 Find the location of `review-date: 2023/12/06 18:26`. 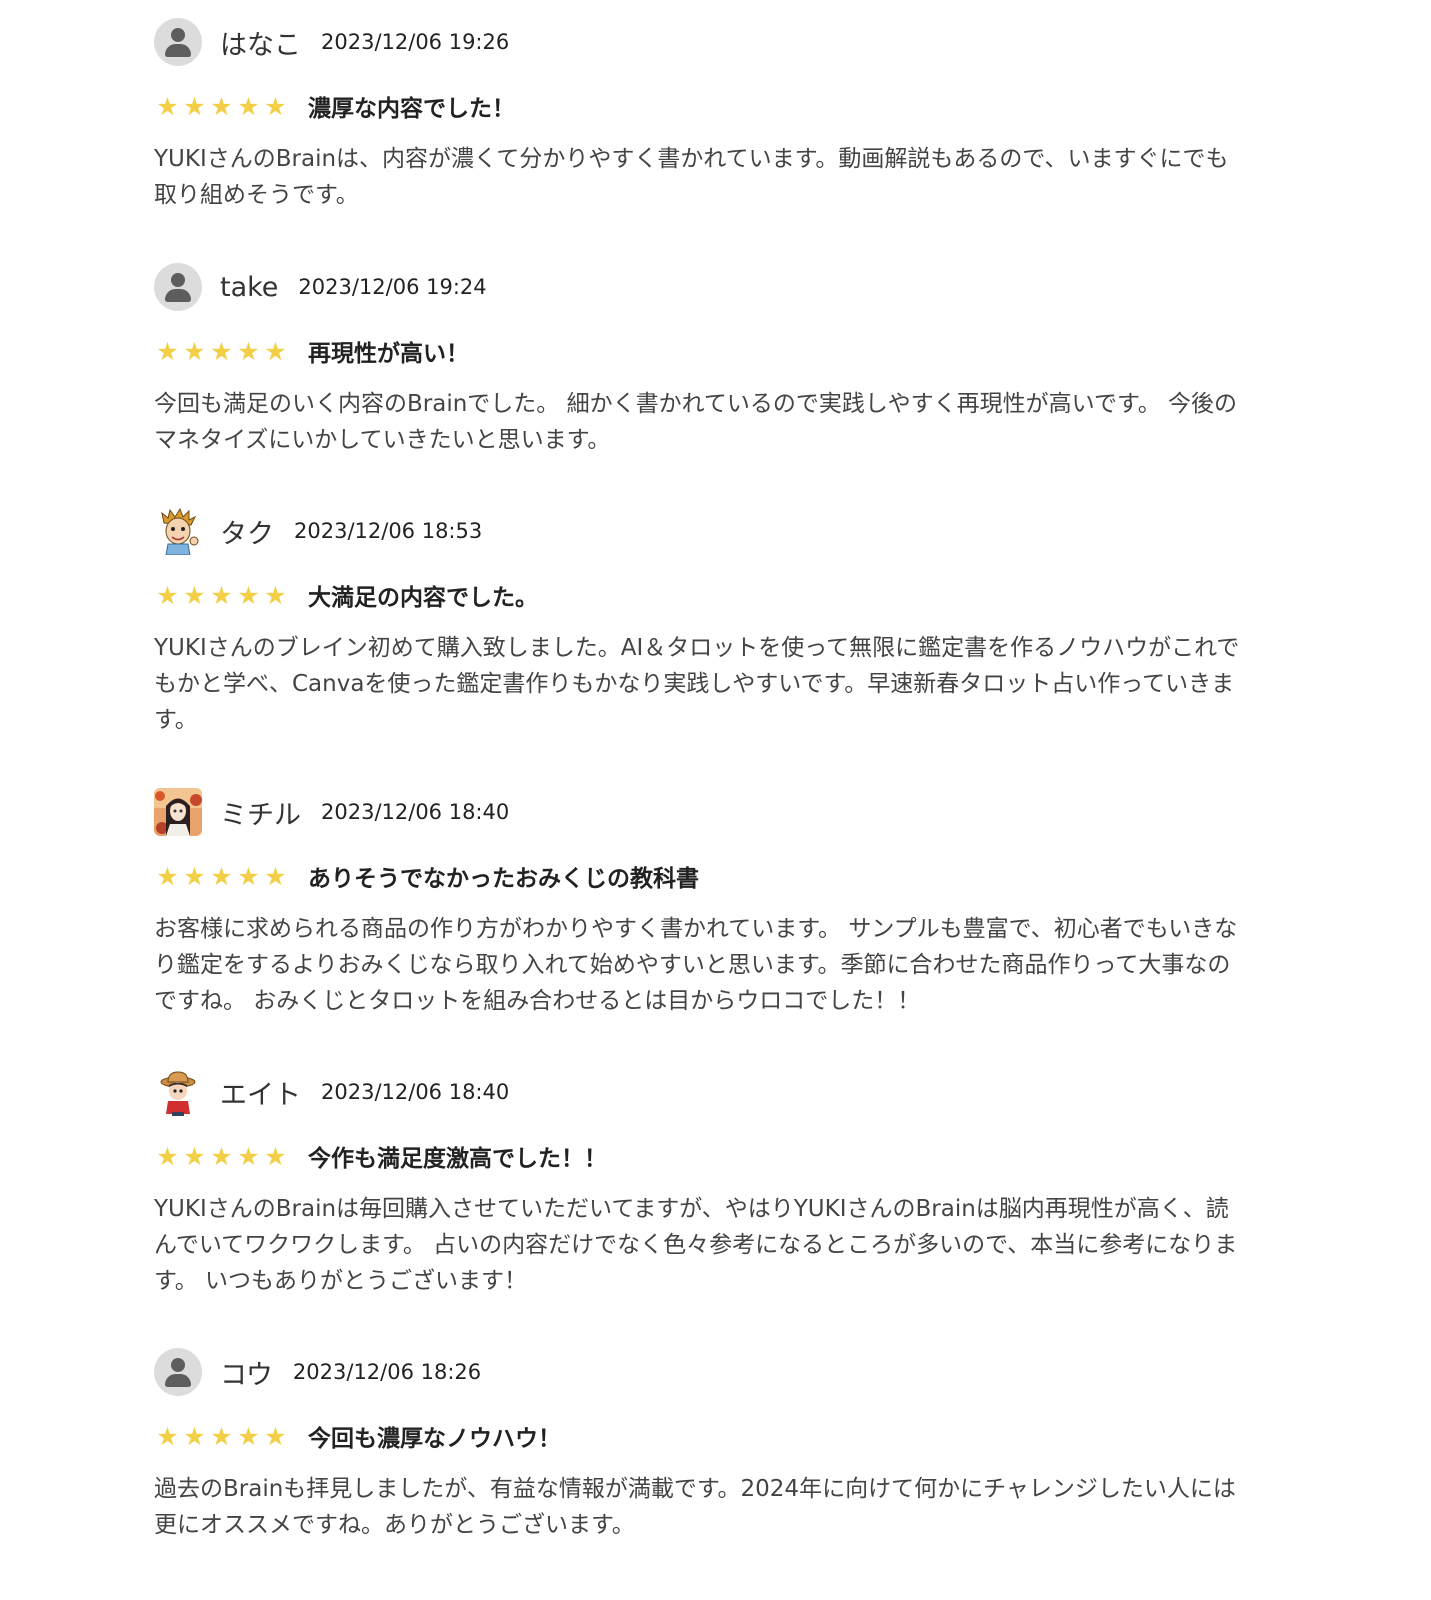

review-date: 2023/12/06 18:26 is located at coordinates (387, 1372).